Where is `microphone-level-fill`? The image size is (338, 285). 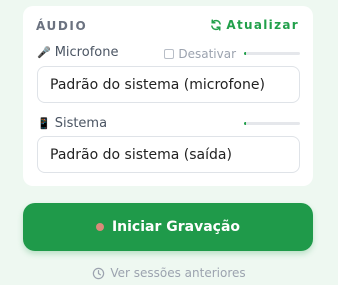
microphone-level-fill is located at coordinates (245, 53).